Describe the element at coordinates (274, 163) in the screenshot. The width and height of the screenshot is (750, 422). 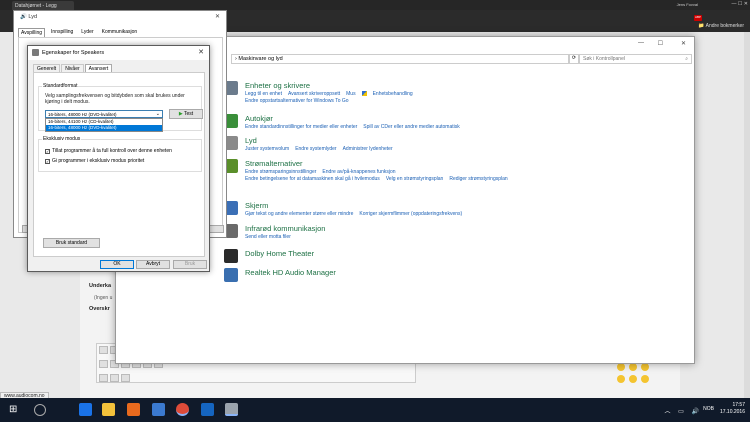
I see `category-title: Strømalternativer` at that location.